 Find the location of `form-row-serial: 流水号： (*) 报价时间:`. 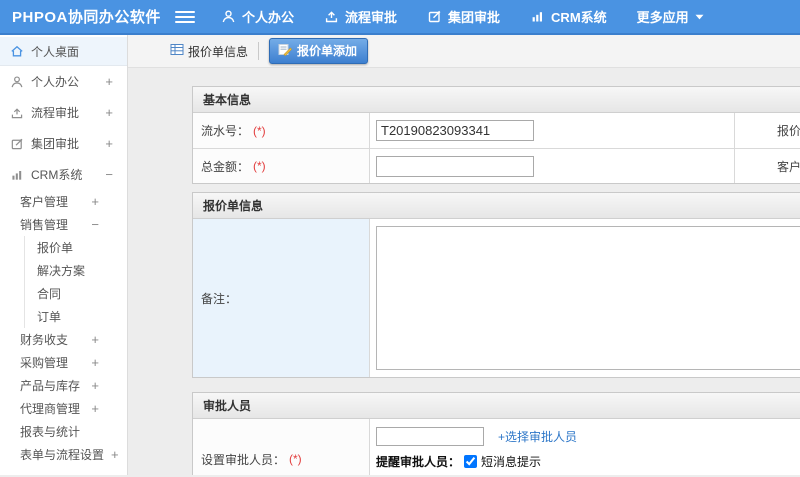

form-row-serial: 流水号： (*) 报价时间: is located at coordinates (496, 130).